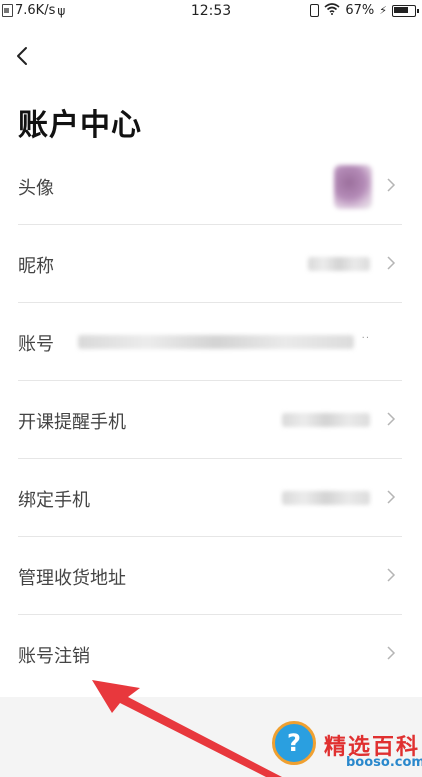 This screenshot has height=777, width=422. What do you see at coordinates (36, 266) in the screenshot?
I see `row-label: 昵称` at bounding box center [36, 266].